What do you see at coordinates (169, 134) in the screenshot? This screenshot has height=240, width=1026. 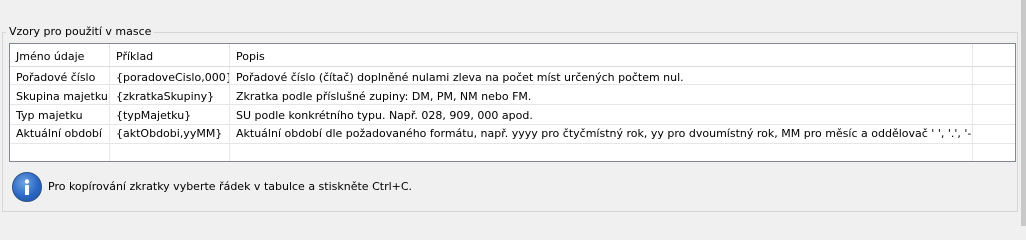 I see `table-cell: {aktObdobi,yyMM}` at bounding box center [169, 134].